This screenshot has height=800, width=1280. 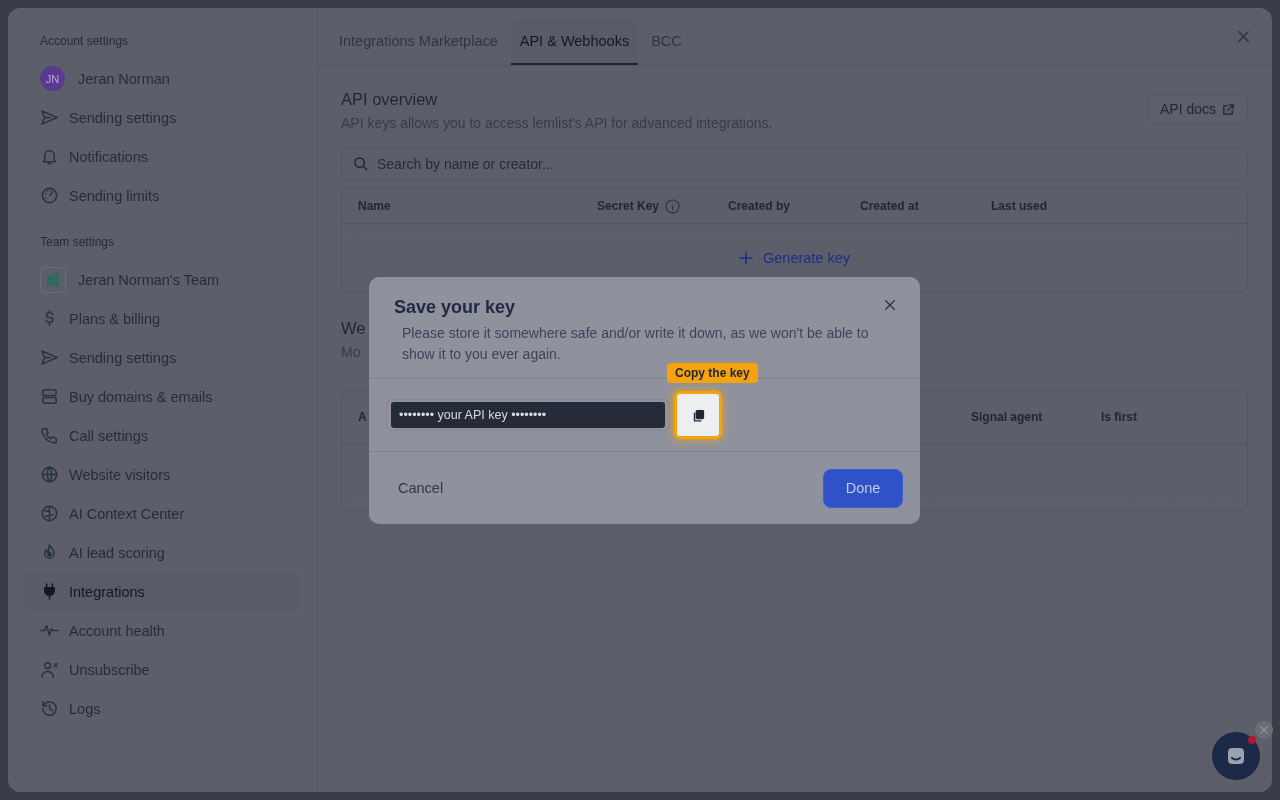 I want to click on column-header: Created by, so click(x=759, y=206).